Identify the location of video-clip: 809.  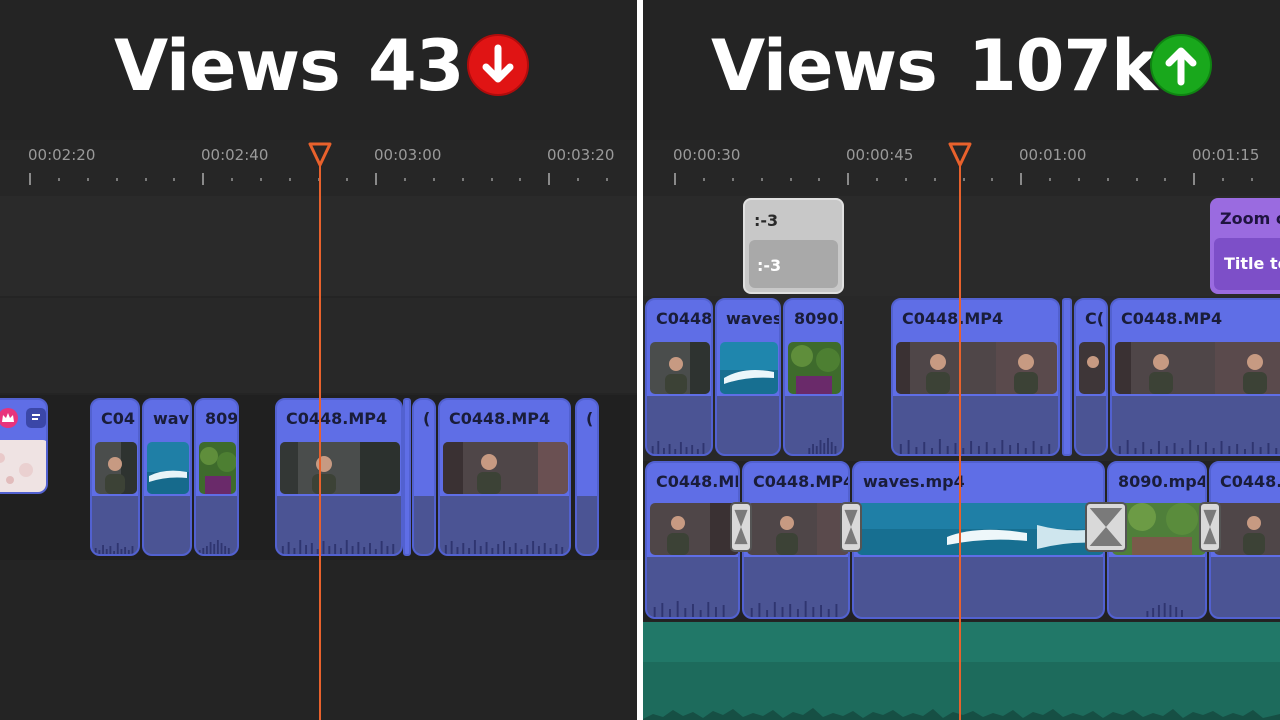
(216, 477).